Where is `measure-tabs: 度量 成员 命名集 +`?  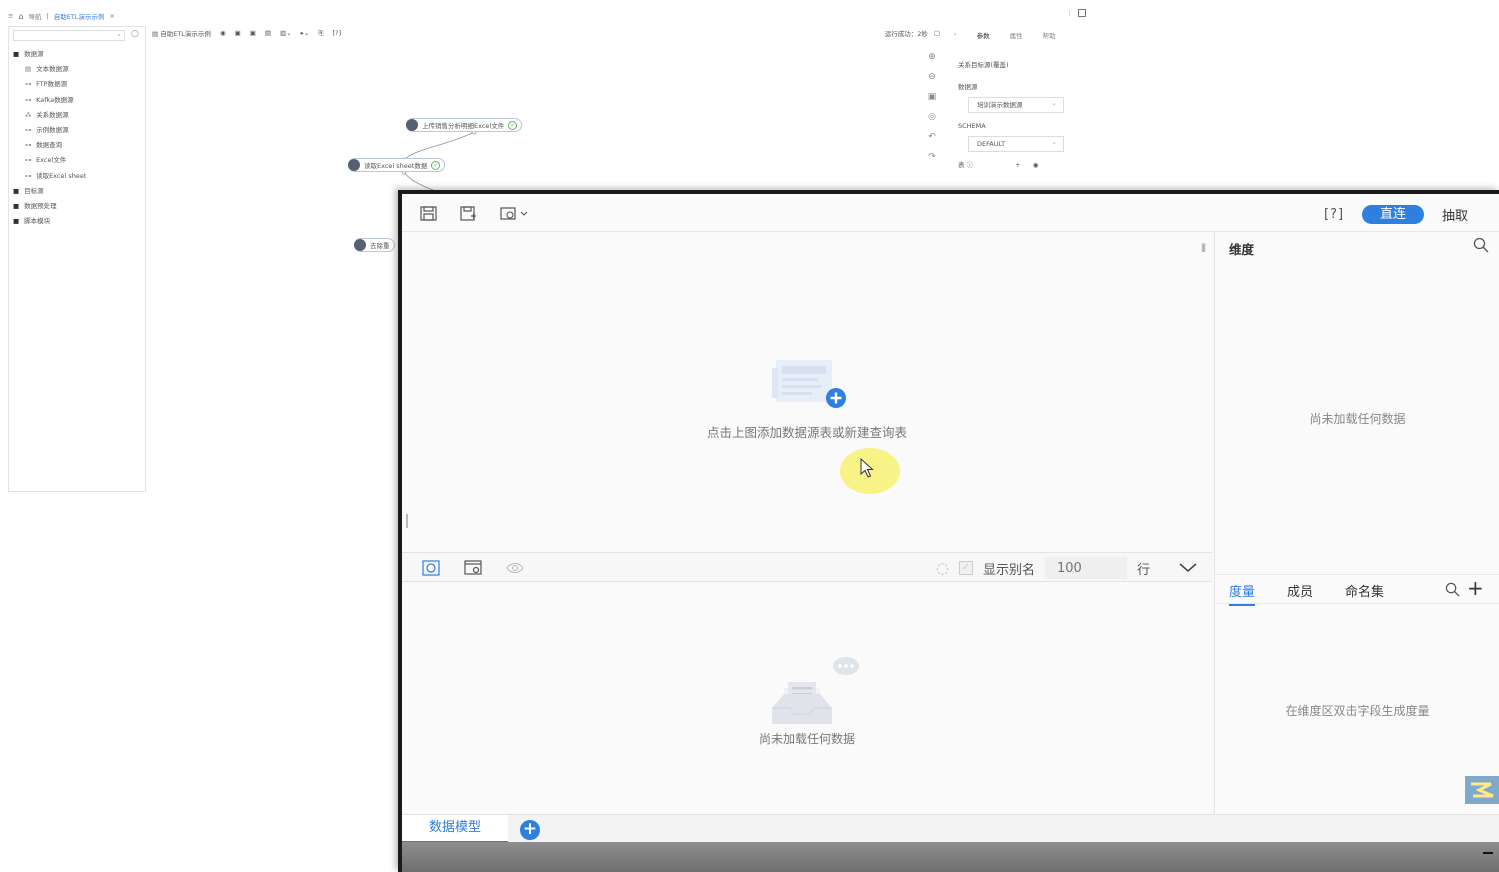 measure-tabs: 度量 成员 命名集 + is located at coordinates (1357, 590).